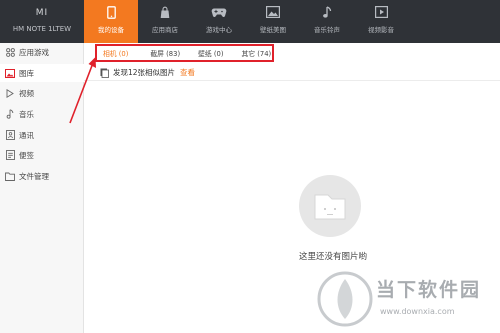 Image resolution: width=500 pixels, height=333 pixels. Describe the element at coordinates (10, 93) in the screenshot. I see `play-icon` at that location.